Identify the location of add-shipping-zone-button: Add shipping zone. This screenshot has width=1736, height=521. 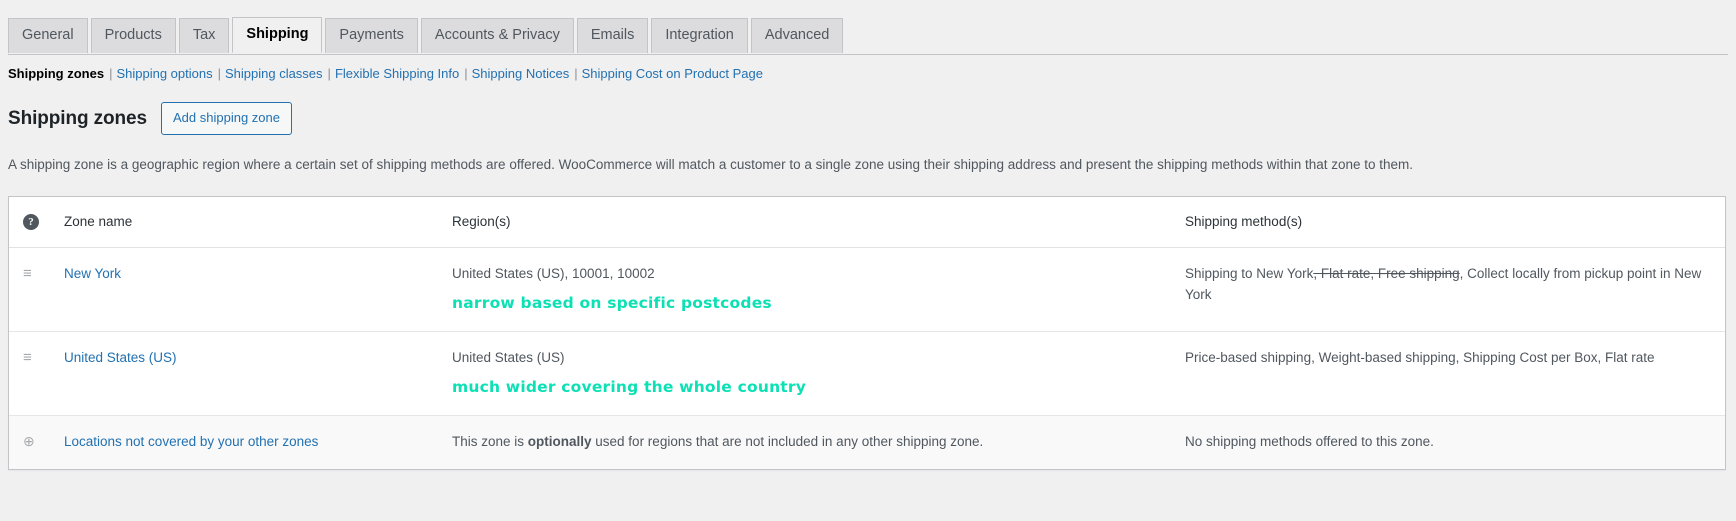
(226, 118).